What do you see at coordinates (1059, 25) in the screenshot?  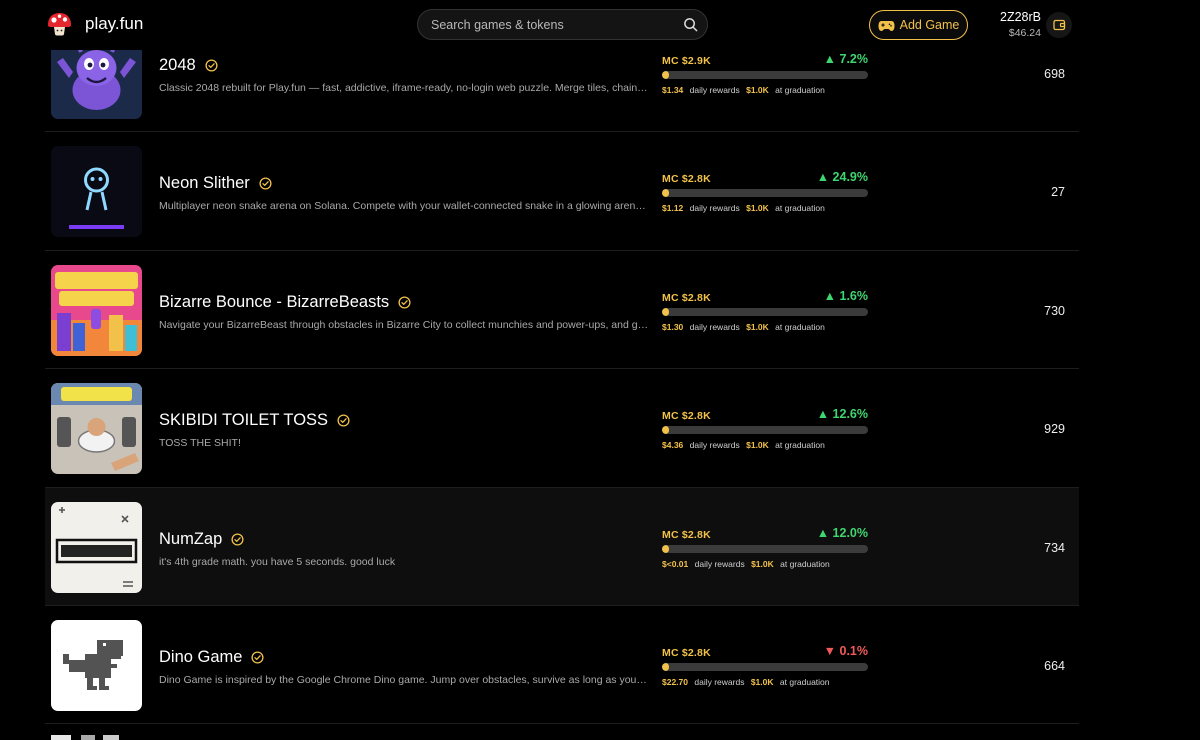 I see `wallet-icon` at bounding box center [1059, 25].